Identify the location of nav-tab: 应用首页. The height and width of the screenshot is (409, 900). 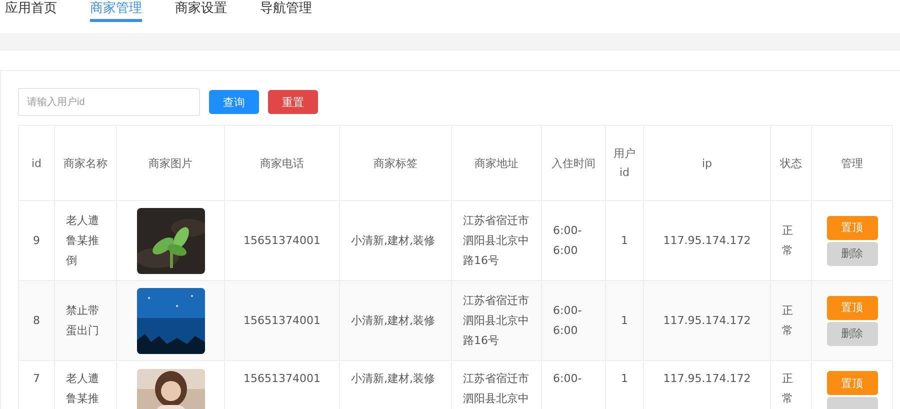
(31, 11).